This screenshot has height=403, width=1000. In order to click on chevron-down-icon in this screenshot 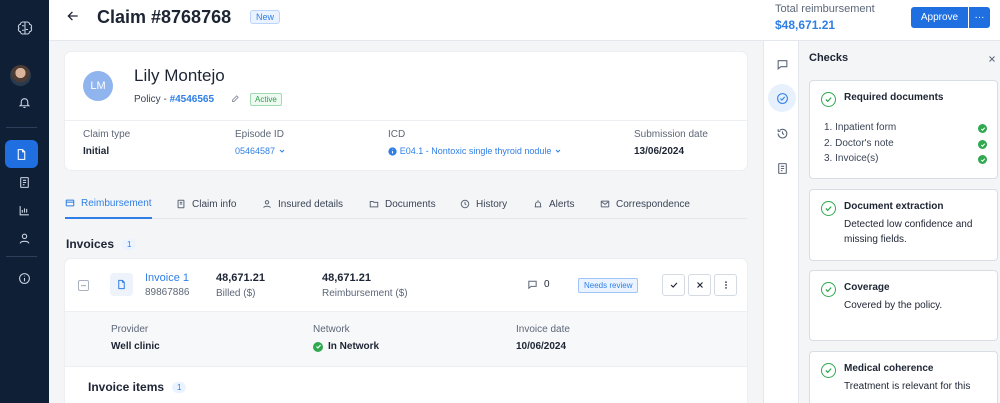, I will do `click(558, 151)`.